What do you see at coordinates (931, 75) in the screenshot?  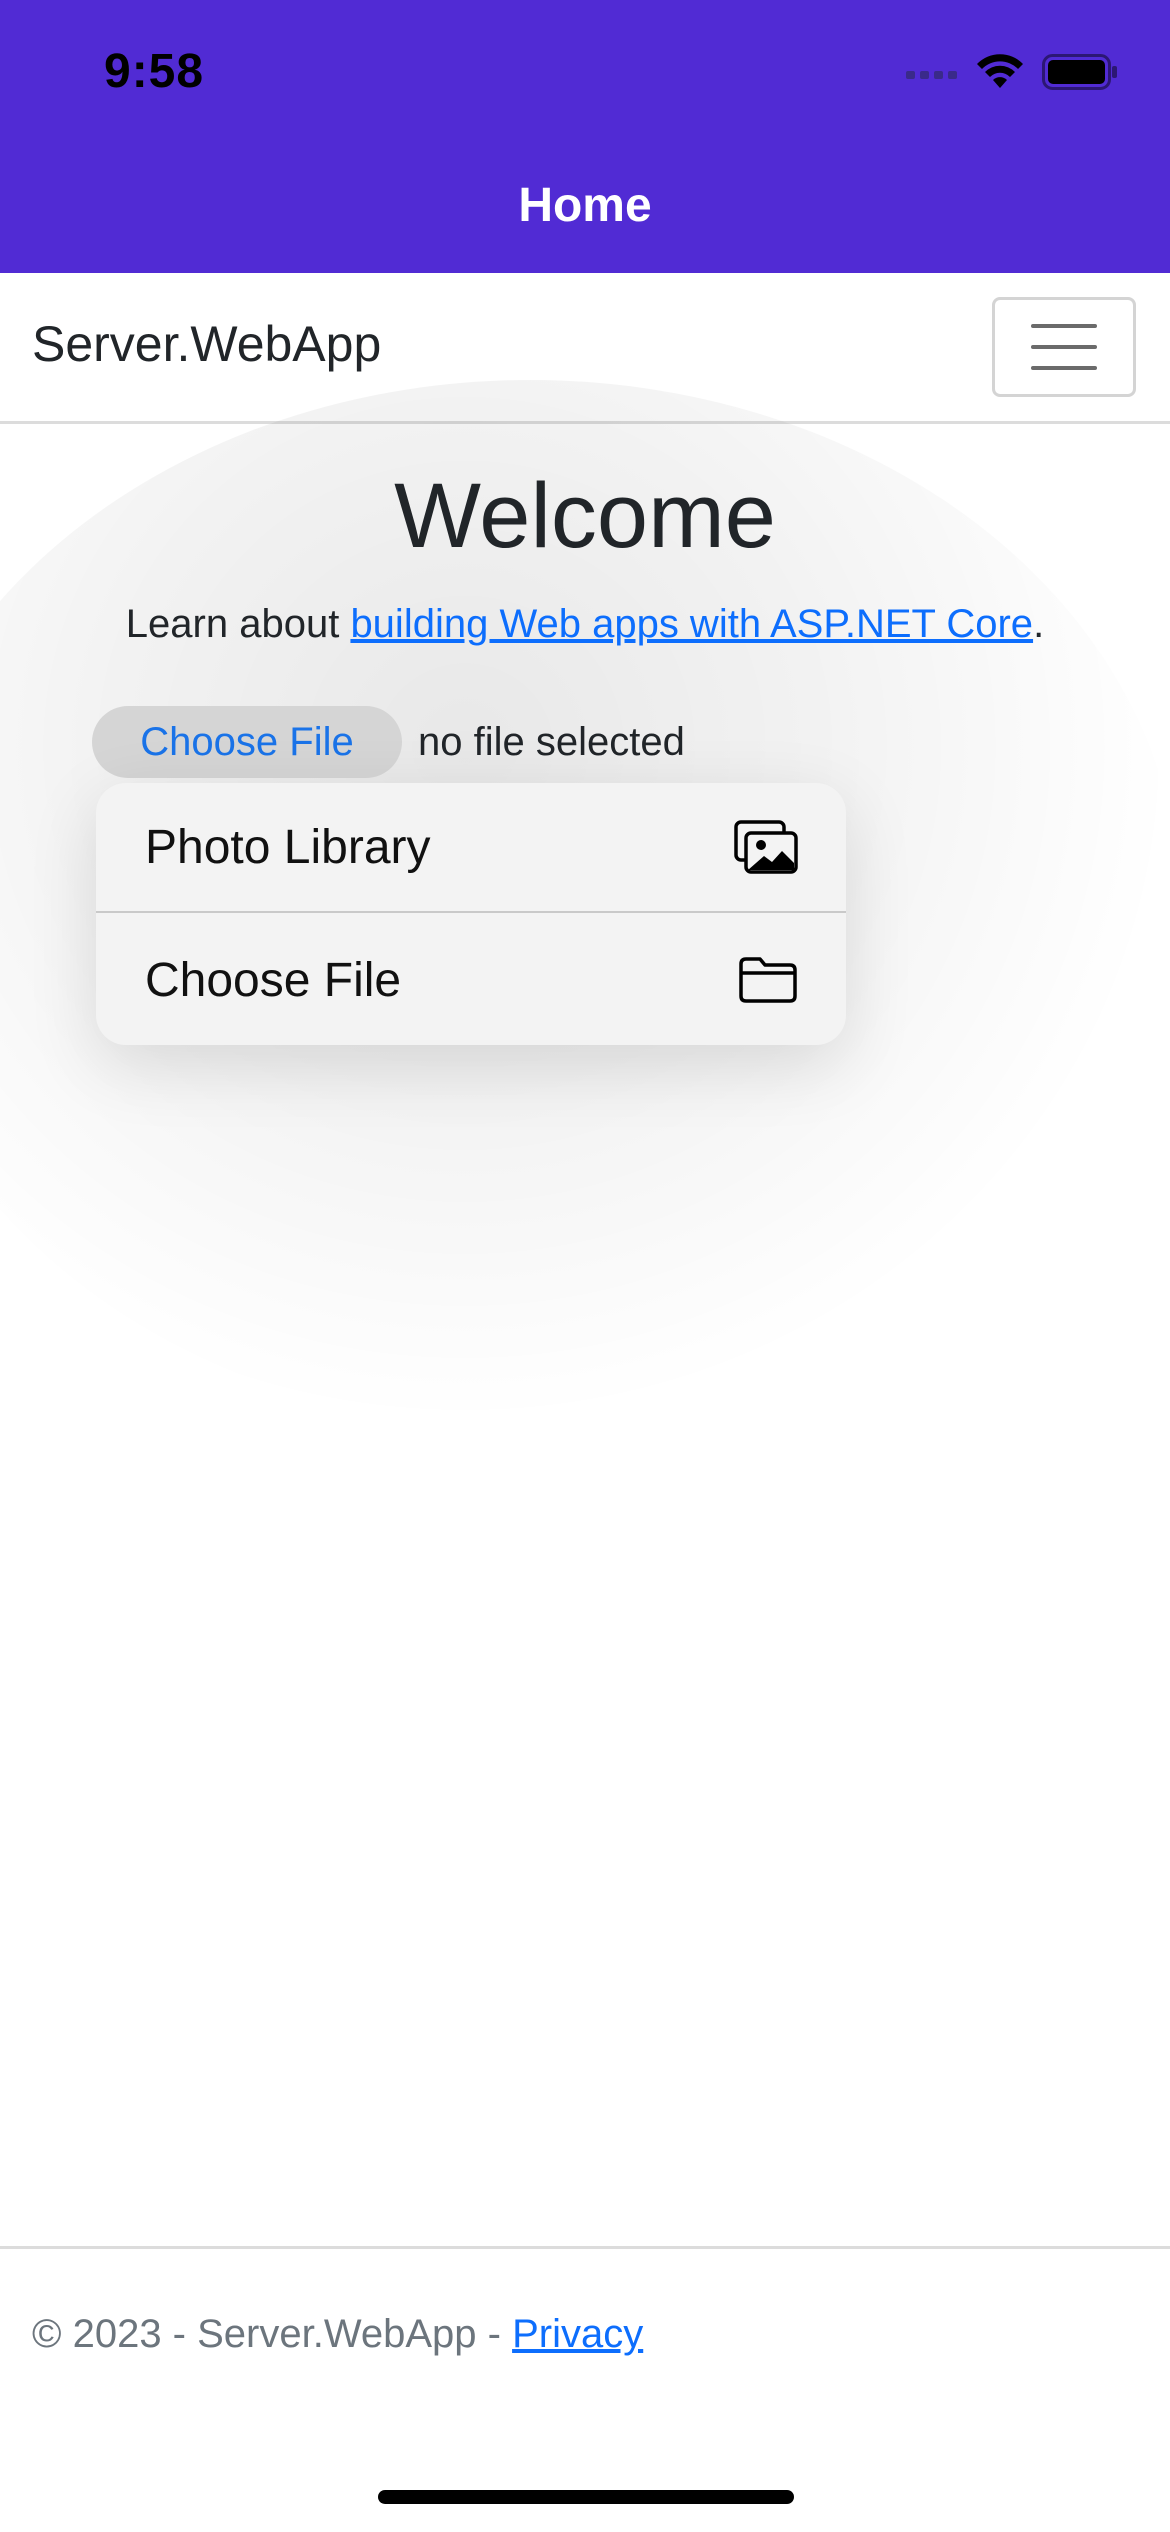 I see `cellular-signal-icon` at bounding box center [931, 75].